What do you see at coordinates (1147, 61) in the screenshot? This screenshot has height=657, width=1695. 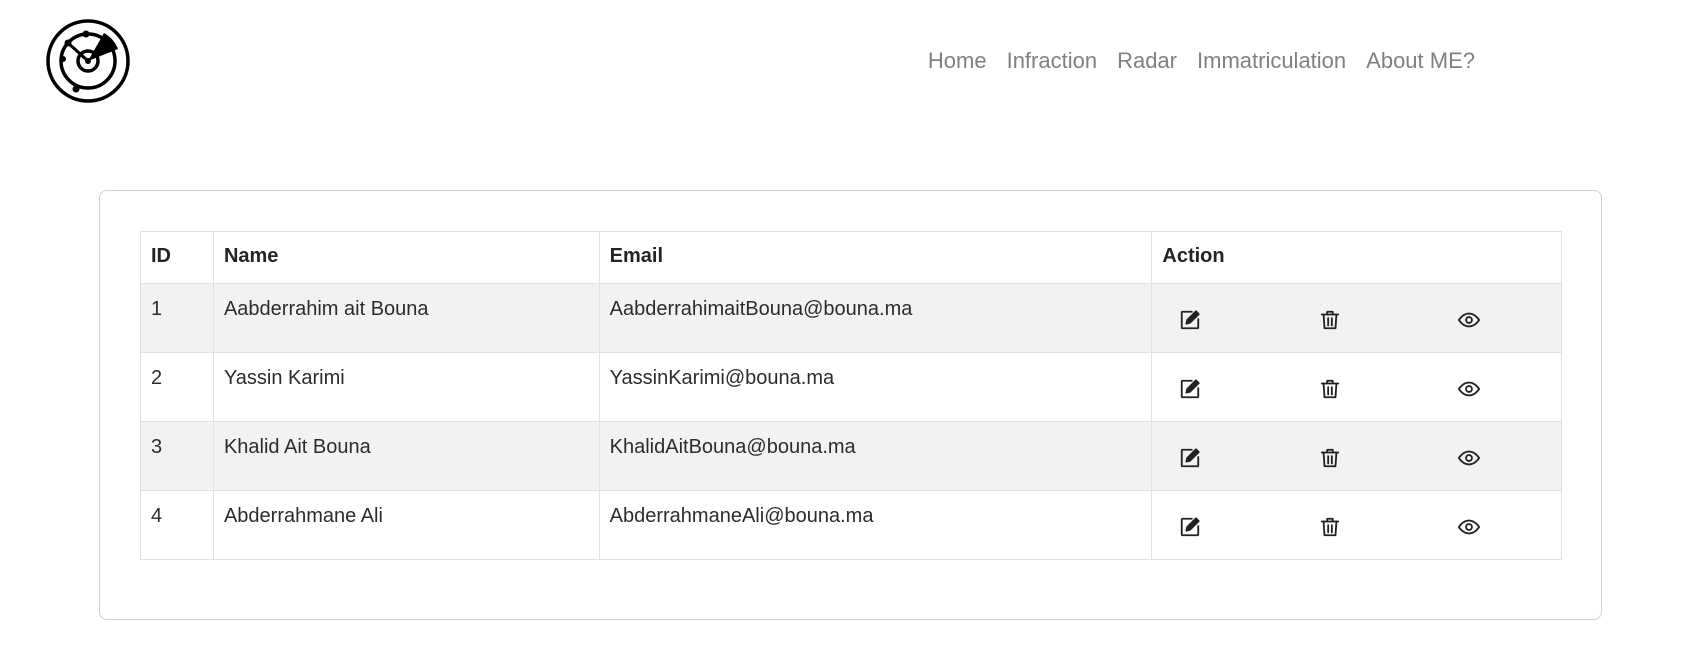 I see `nav-link-radar: Radar` at bounding box center [1147, 61].